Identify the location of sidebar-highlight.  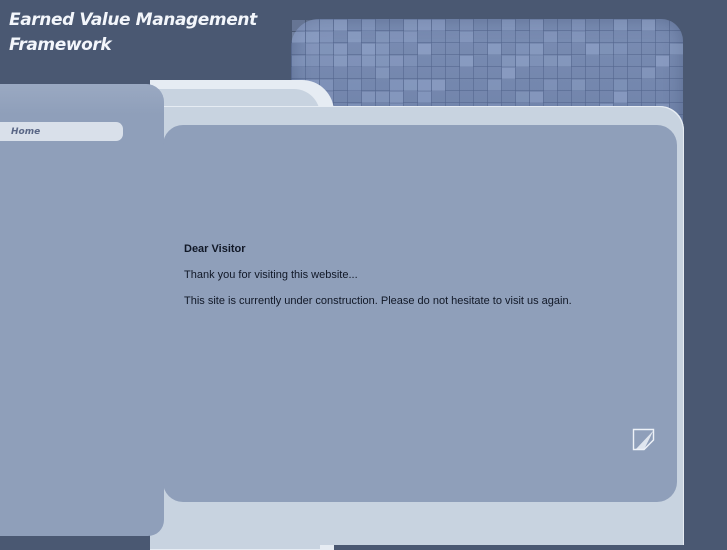
(82, 99).